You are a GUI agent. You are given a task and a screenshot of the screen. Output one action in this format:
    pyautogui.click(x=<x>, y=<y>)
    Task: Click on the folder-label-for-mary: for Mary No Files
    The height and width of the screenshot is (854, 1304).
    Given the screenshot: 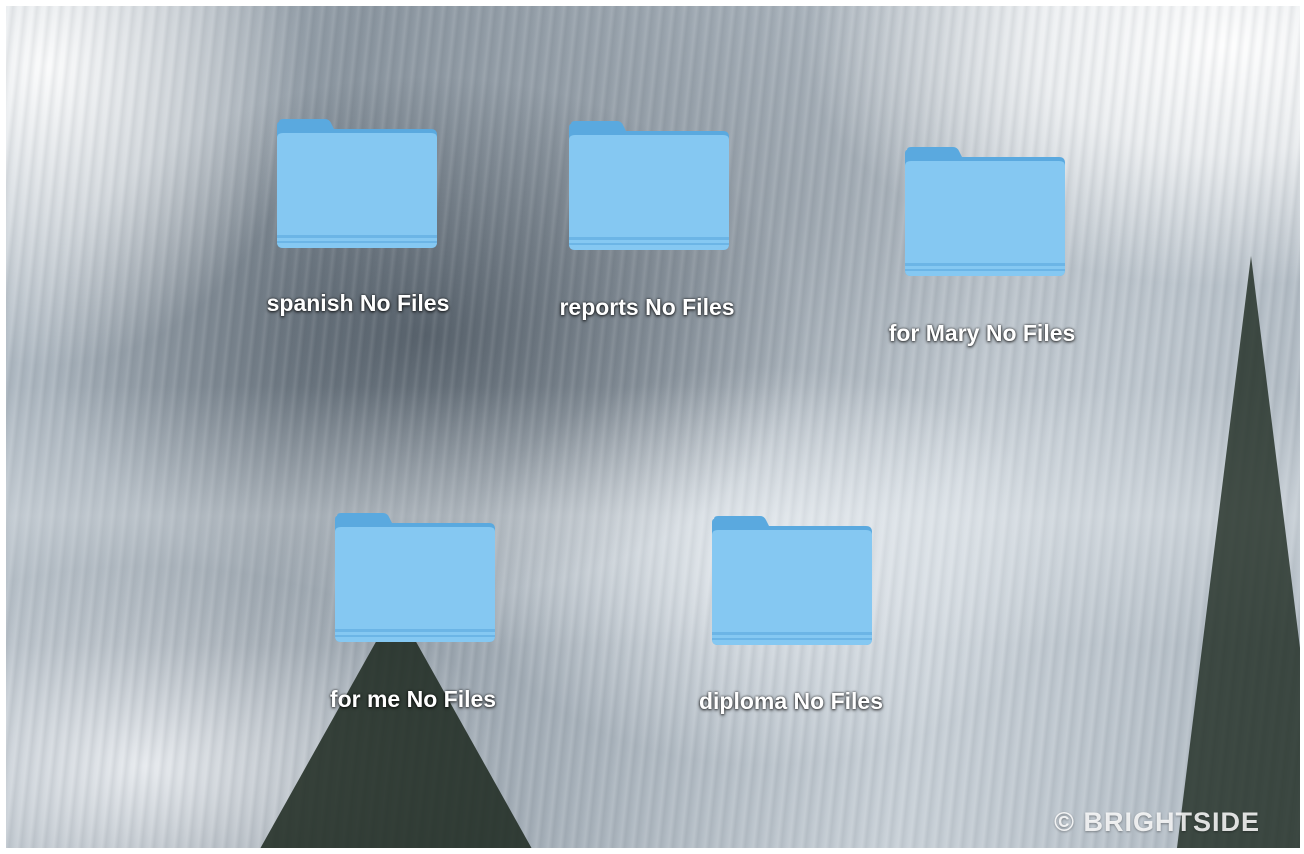 What is the action you would take?
    pyautogui.click(x=982, y=333)
    